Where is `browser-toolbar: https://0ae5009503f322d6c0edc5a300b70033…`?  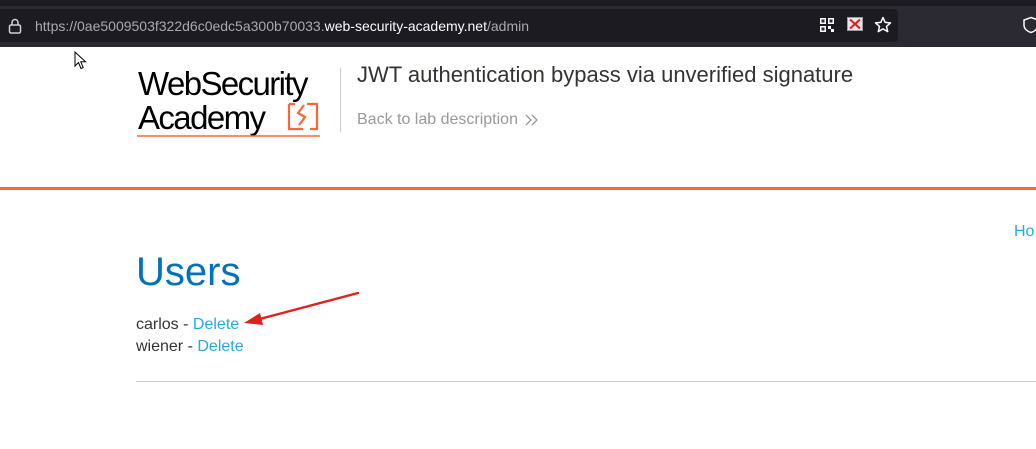
browser-toolbar: https://0ae5009503f322d6c0edc5a300b70033… is located at coordinates (518, 23).